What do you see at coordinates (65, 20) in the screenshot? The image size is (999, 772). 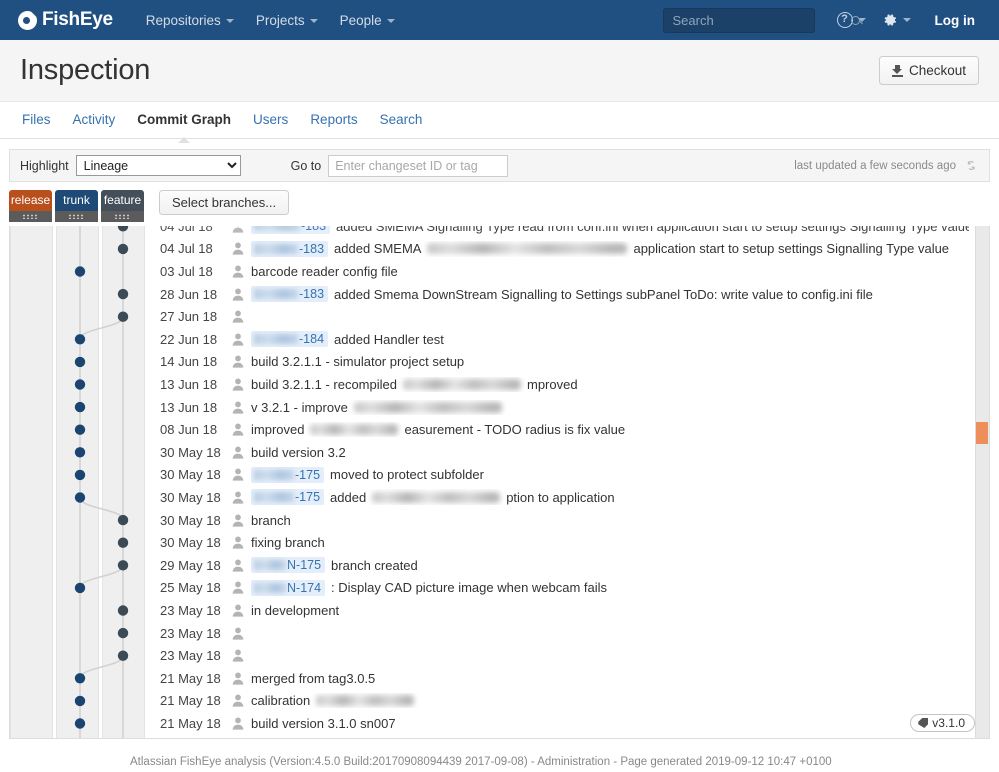 I see `fisheye-logo: FishEye` at bounding box center [65, 20].